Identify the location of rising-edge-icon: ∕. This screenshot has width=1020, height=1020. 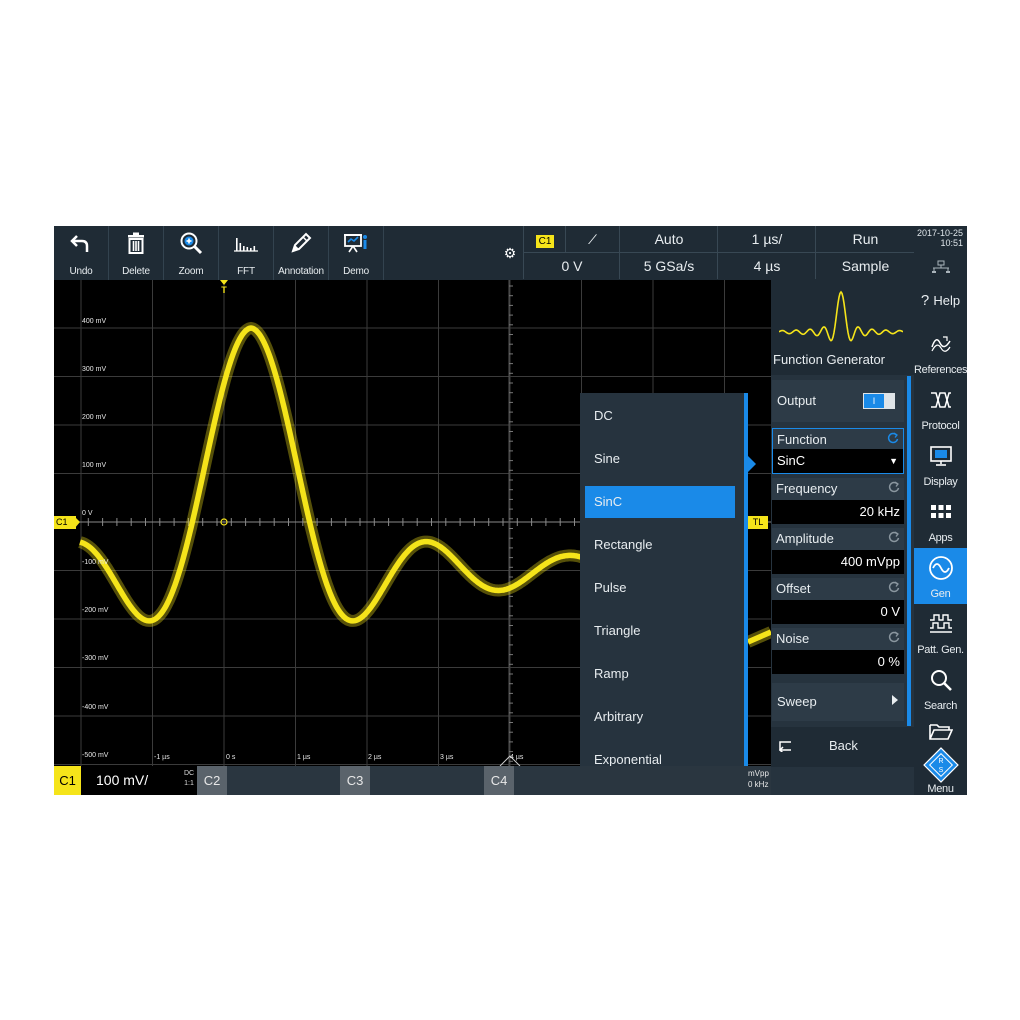
(593, 239).